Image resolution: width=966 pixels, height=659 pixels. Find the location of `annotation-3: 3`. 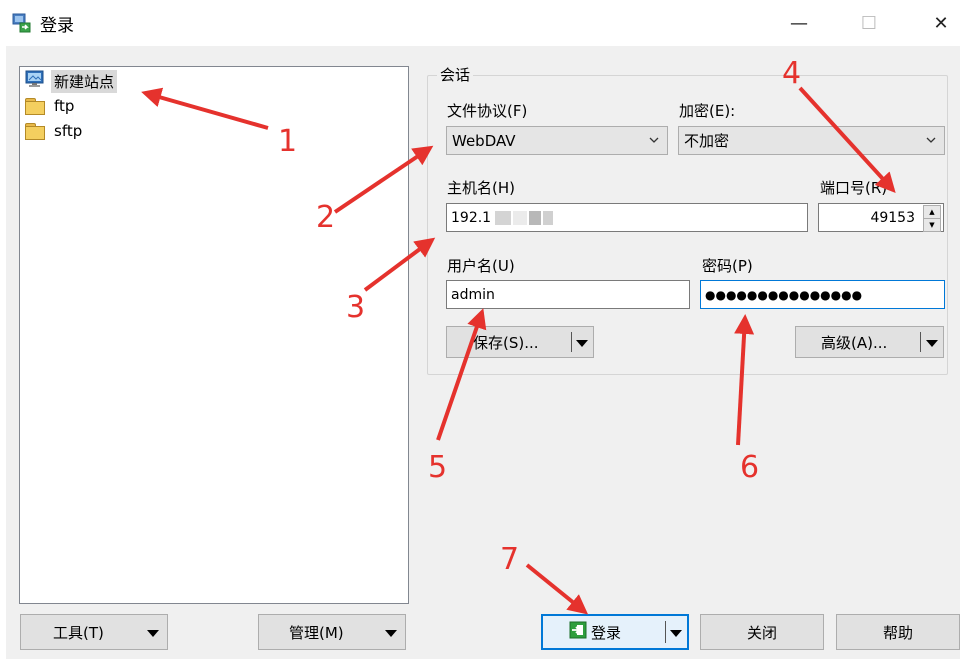

annotation-3: 3 is located at coordinates (356, 307).